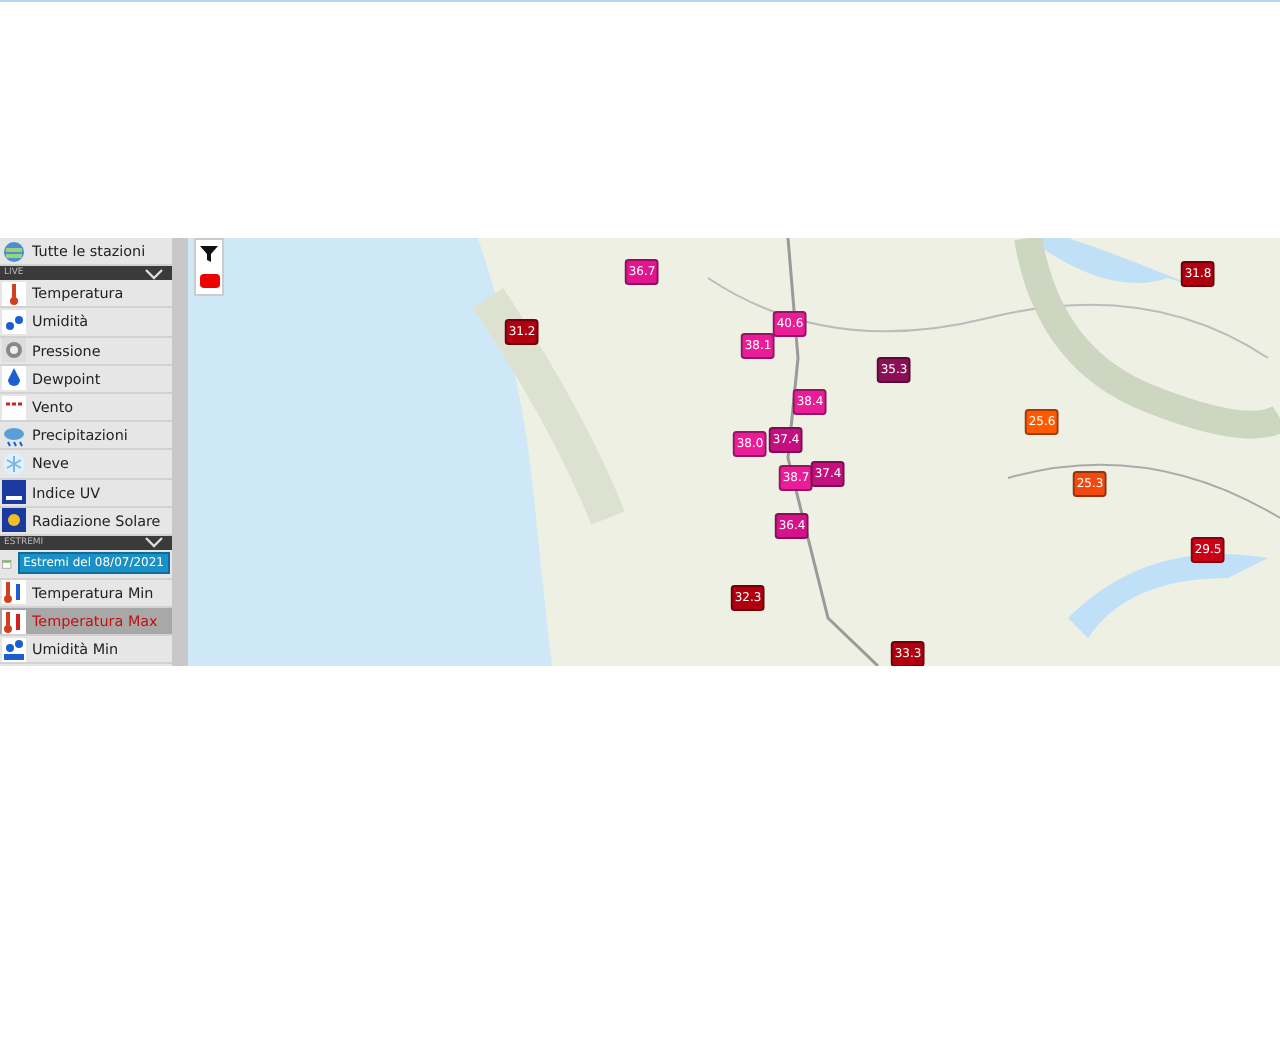  What do you see at coordinates (14, 407) in the screenshot?
I see `wind-icon` at bounding box center [14, 407].